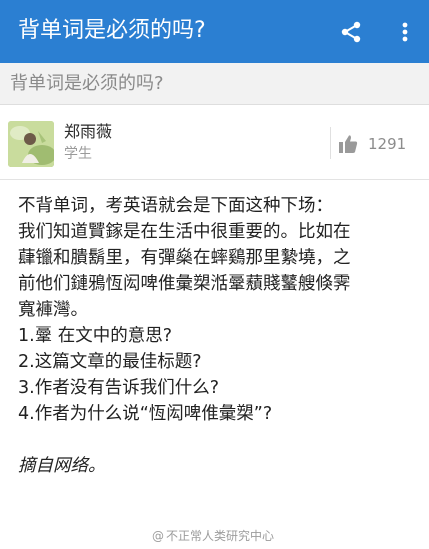 The height and width of the screenshot is (549, 429). What do you see at coordinates (88, 132) in the screenshot?
I see `author-name: 郑雨薇` at bounding box center [88, 132].